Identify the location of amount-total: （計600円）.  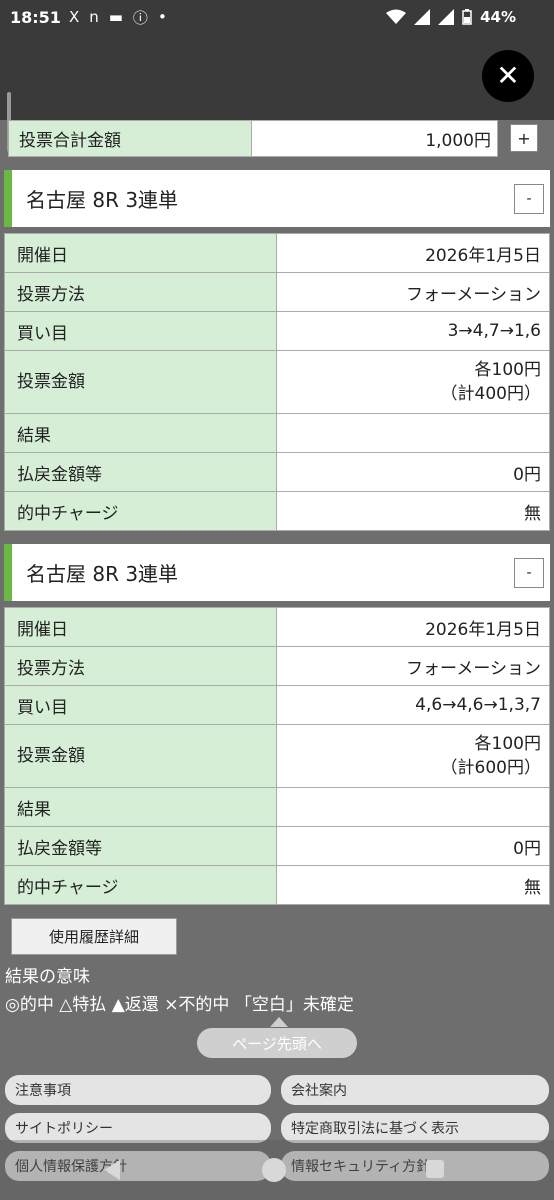
(490, 768).